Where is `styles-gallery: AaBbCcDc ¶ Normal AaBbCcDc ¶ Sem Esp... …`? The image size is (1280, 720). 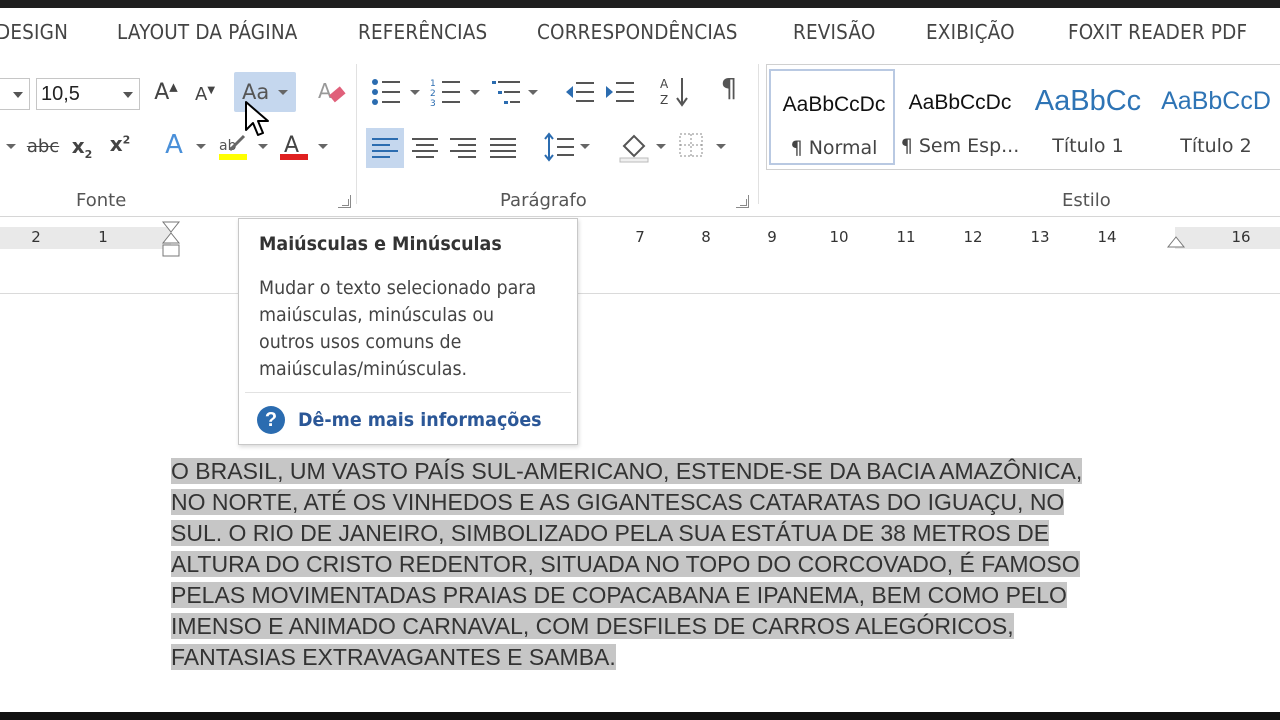
styles-gallery: AaBbCcDc ¶ Normal AaBbCcDc ¶ Sem Esp... … is located at coordinates (1023, 117).